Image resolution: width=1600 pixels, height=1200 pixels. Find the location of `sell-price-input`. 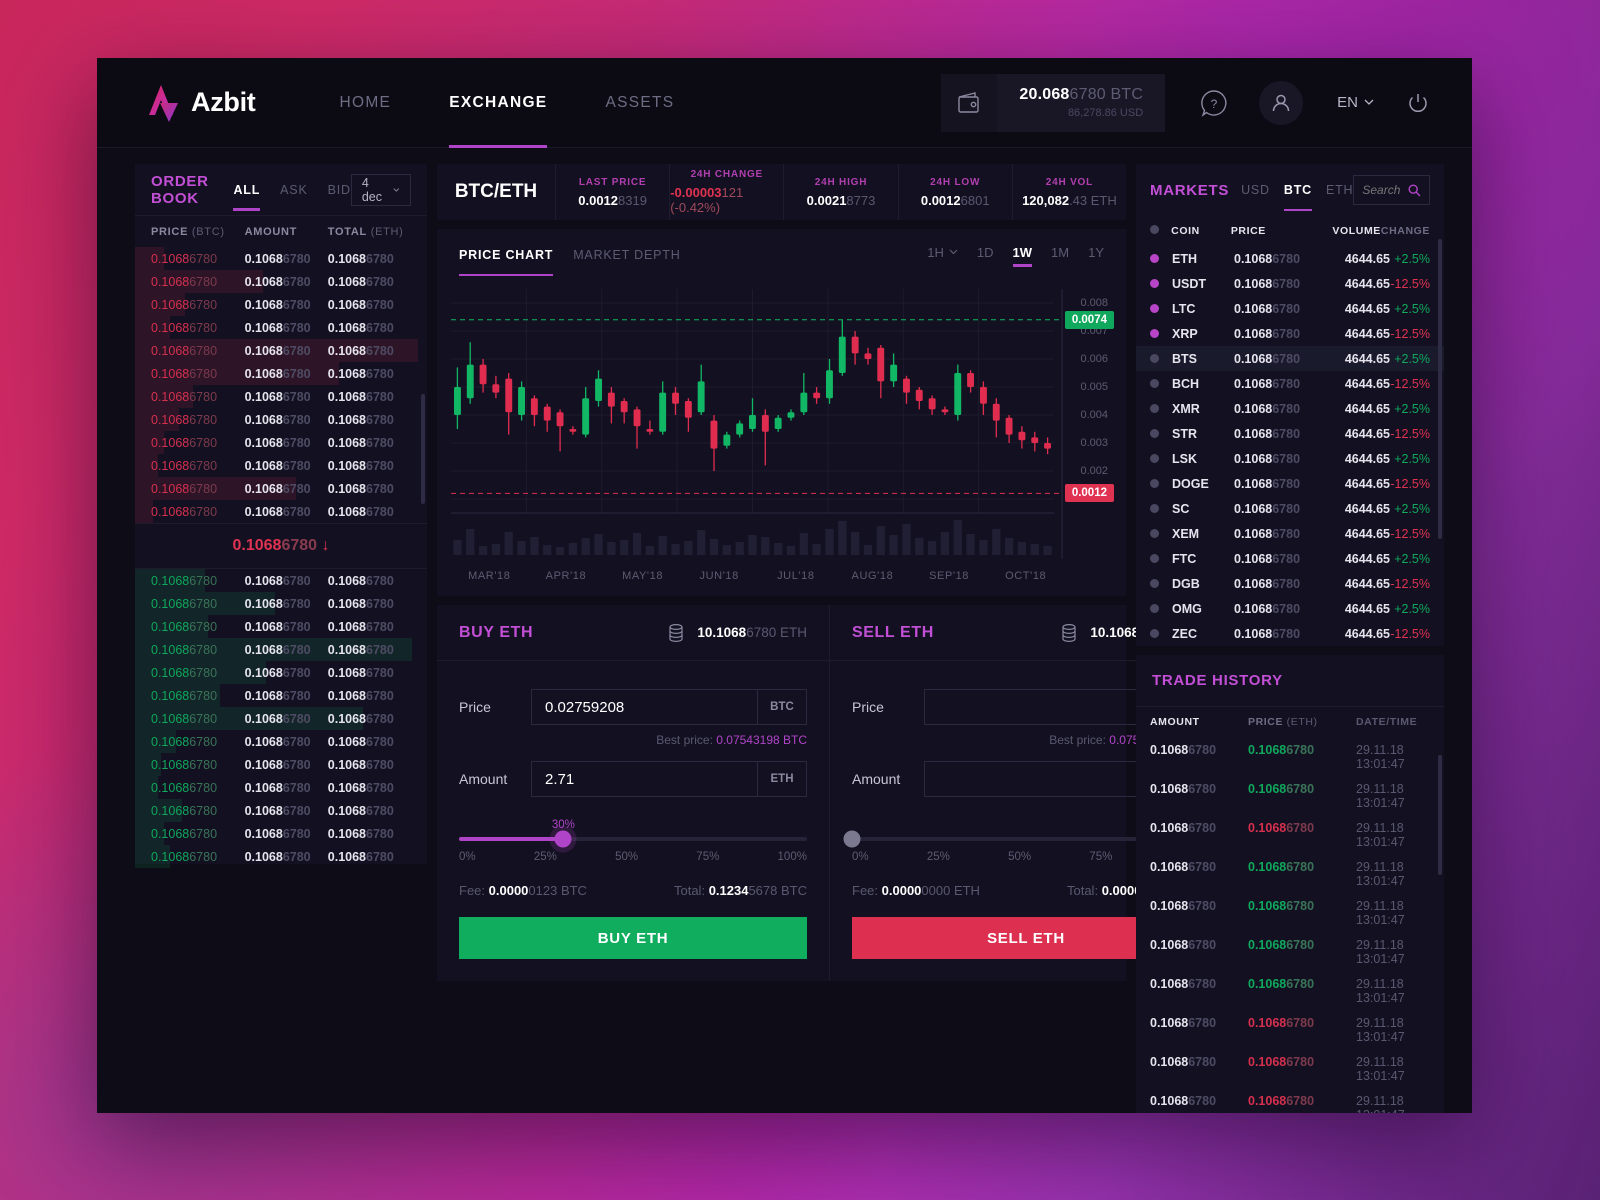

sell-price-input is located at coordinates (1037, 707).